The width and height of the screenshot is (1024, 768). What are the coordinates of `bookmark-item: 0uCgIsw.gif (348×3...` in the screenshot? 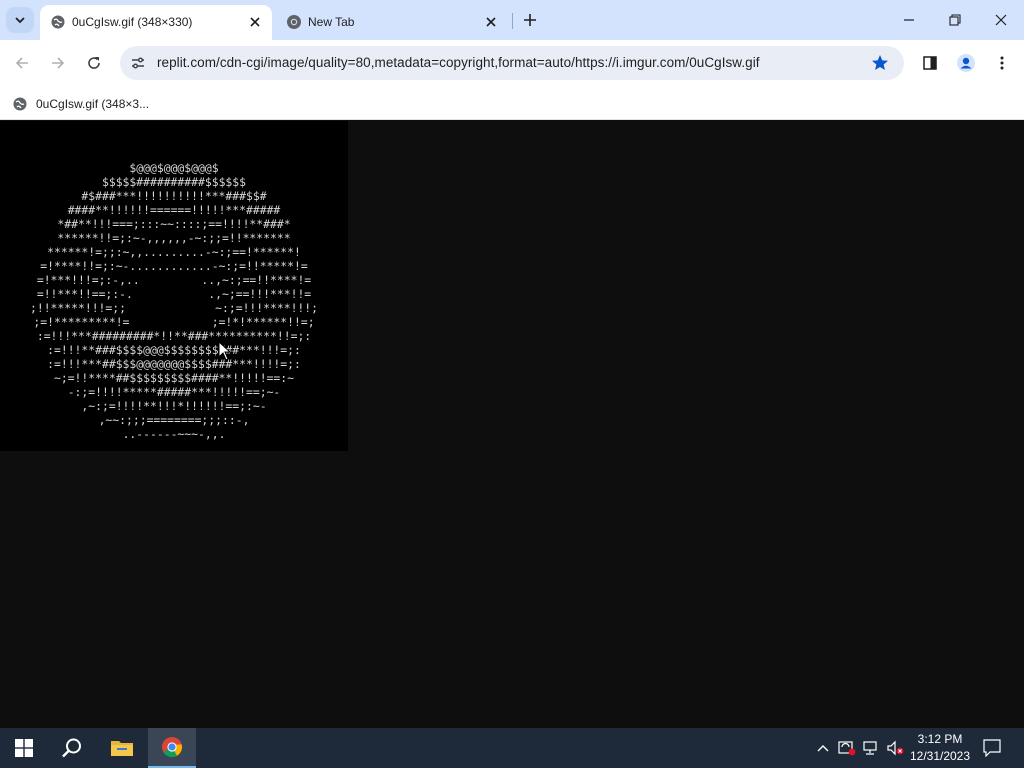 It's located at (78, 104).